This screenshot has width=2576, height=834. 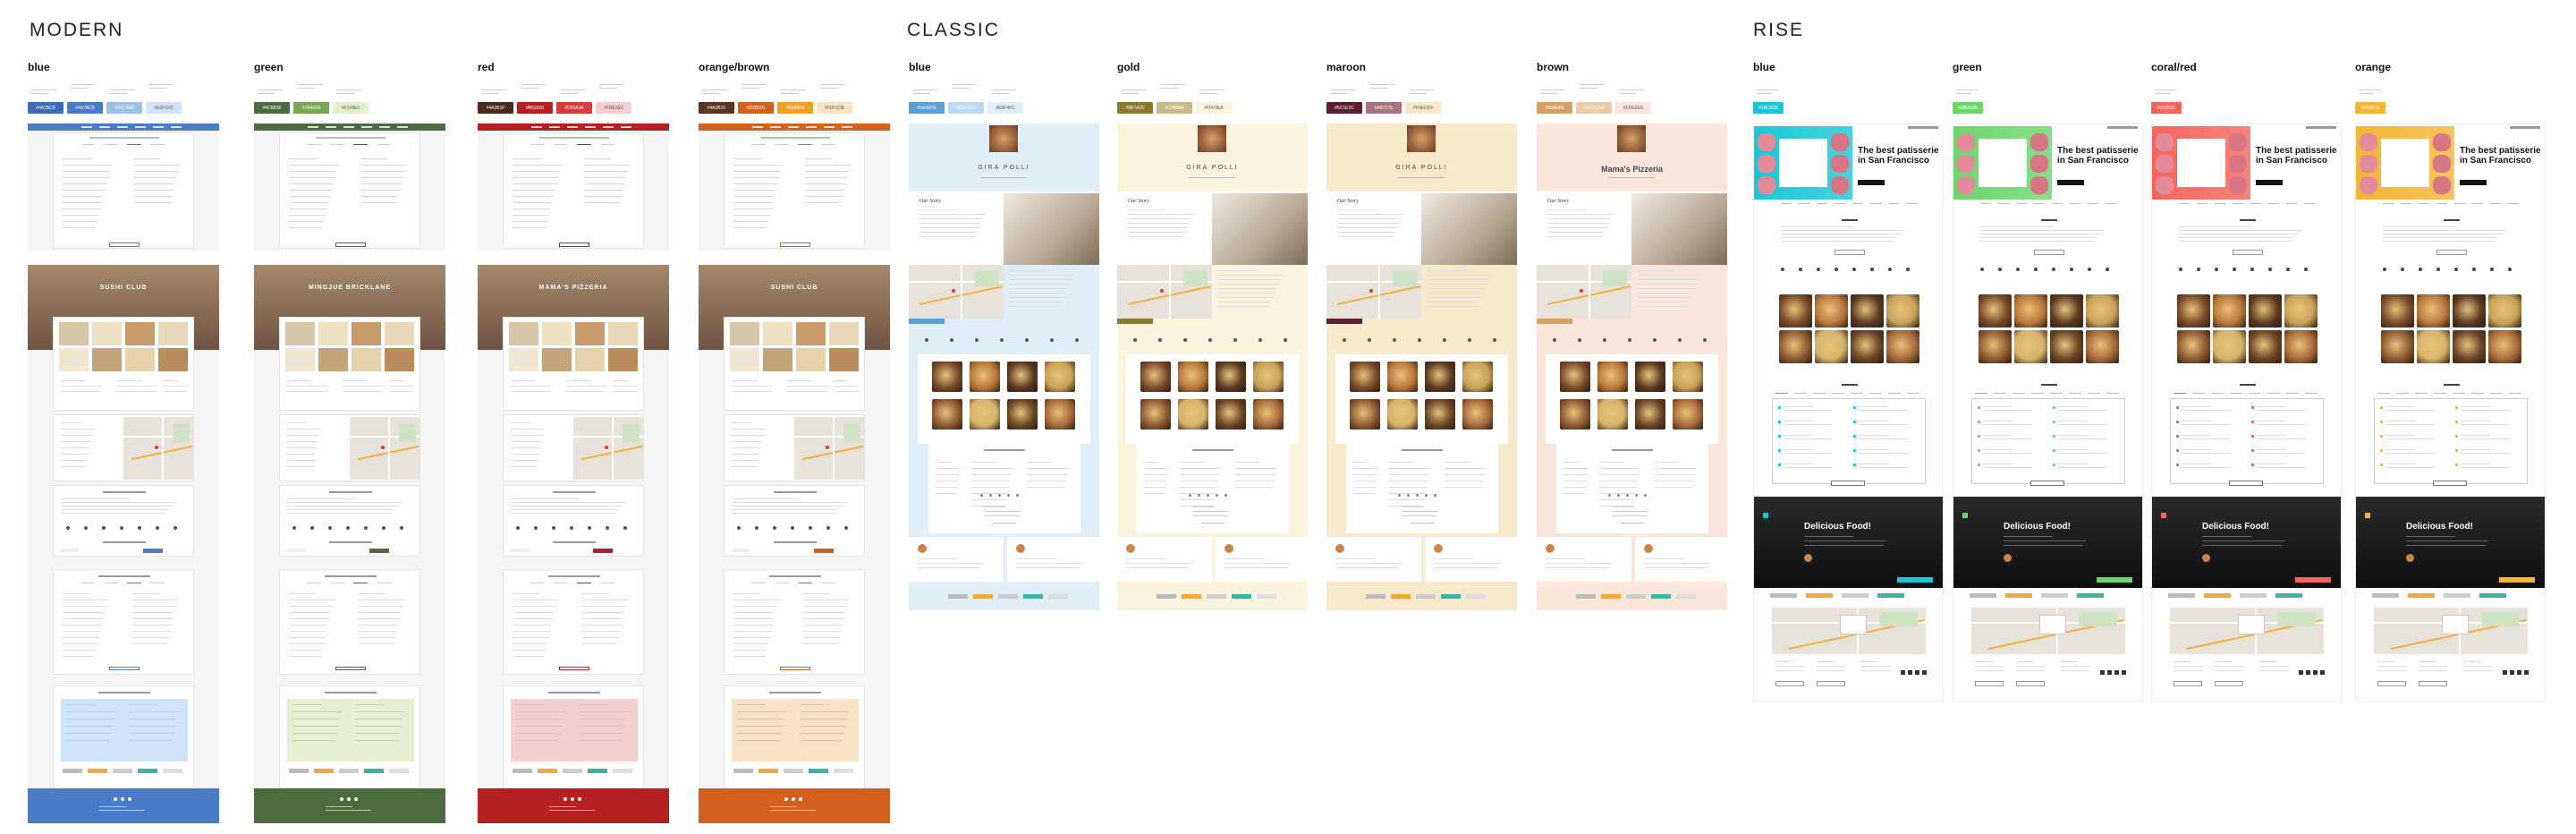 I want to click on theme-name: orange, so click(x=2373, y=67).